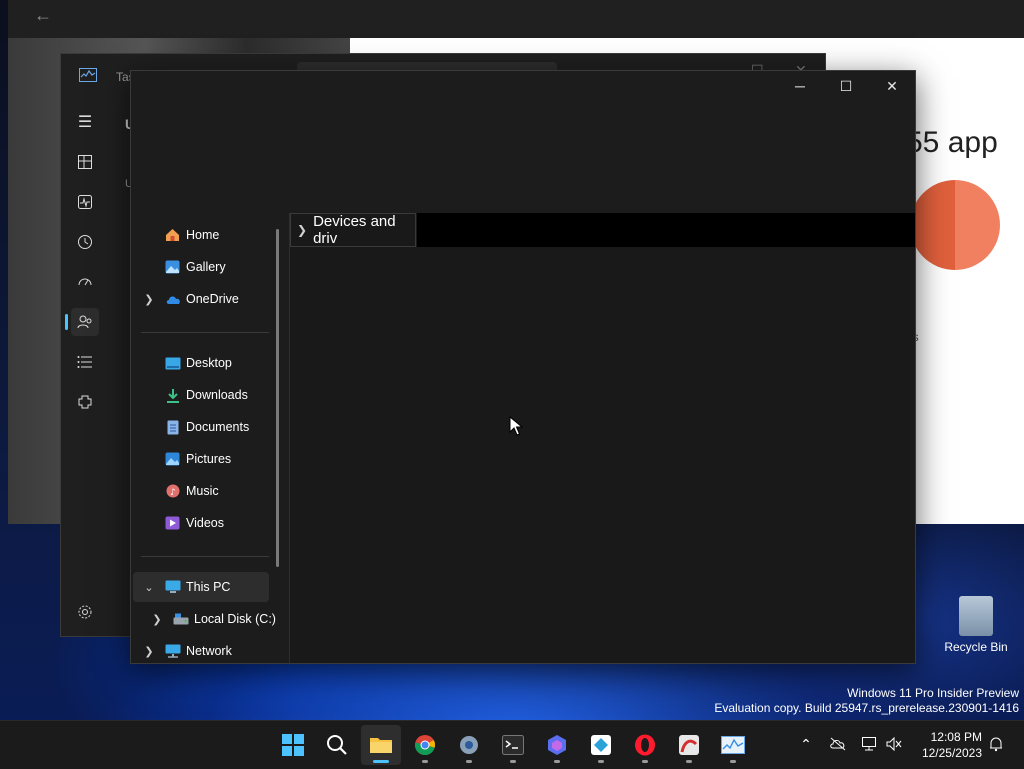 The image size is (1024, 769). I want to click on task-manager-icon, so click(733, 745).